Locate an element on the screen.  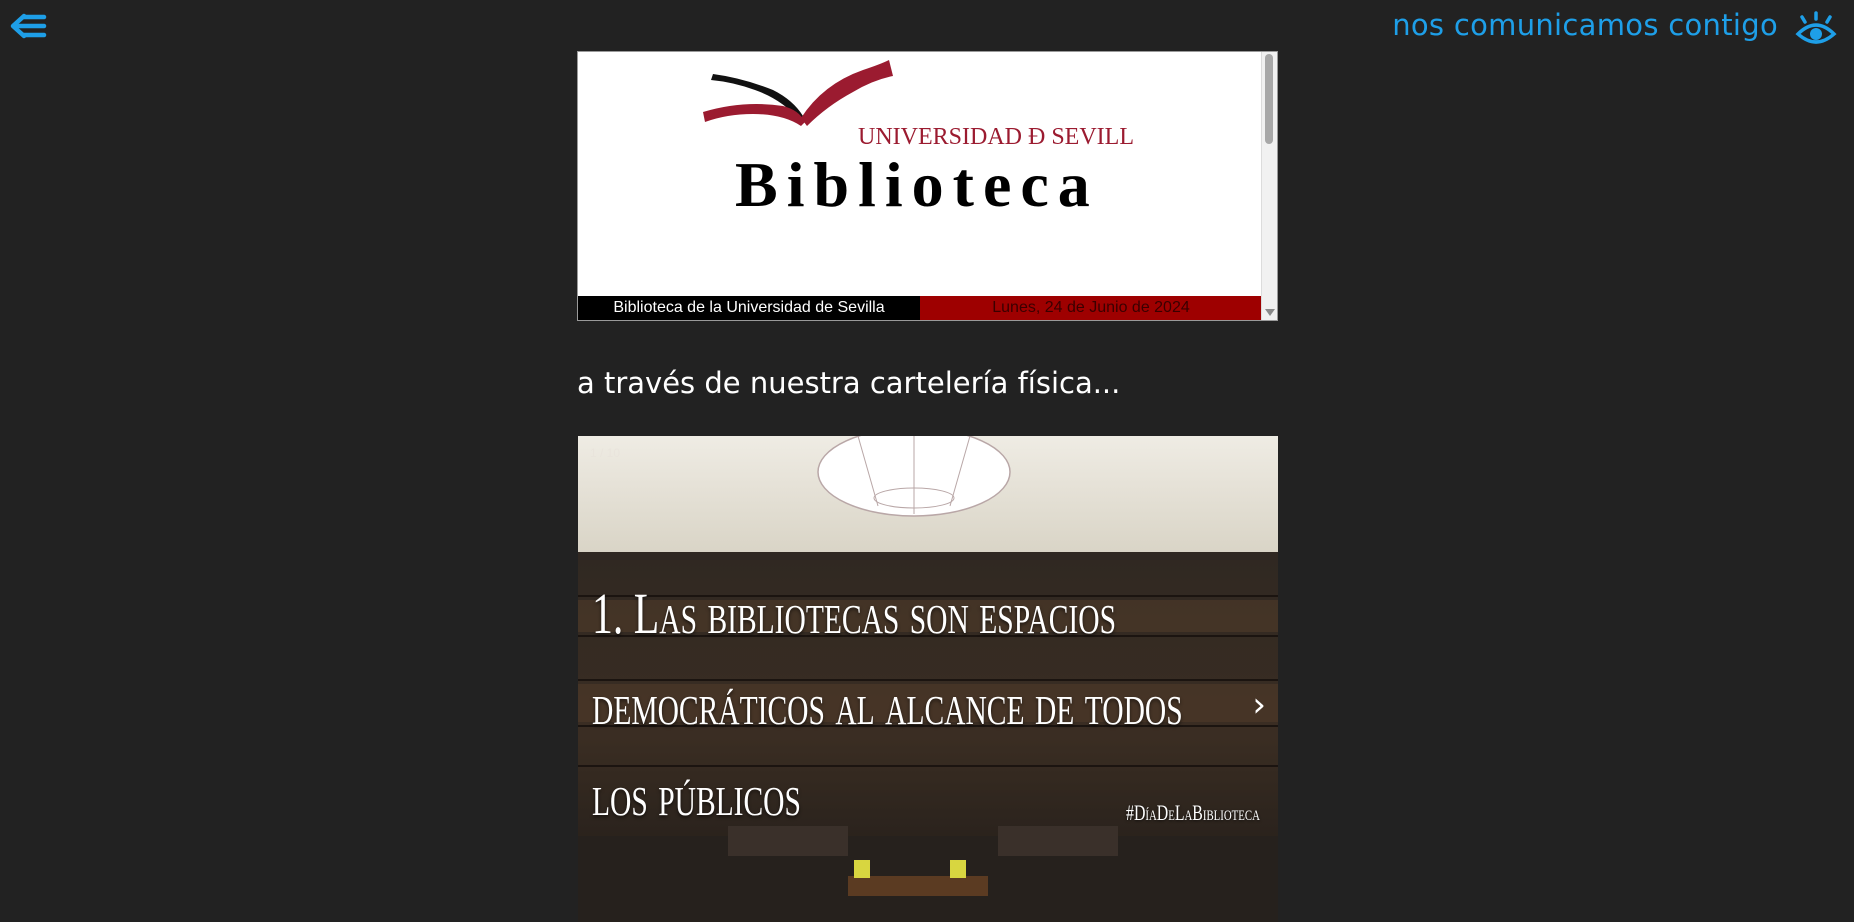
slide-next-button: › is located at coordinates (1259, 705).